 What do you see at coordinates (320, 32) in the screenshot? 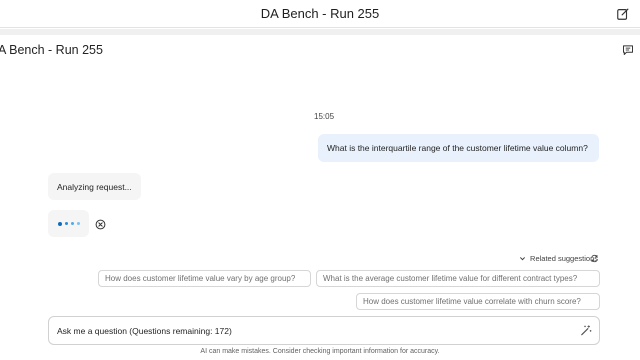
I see `divider` at bounding box center [320, 32].